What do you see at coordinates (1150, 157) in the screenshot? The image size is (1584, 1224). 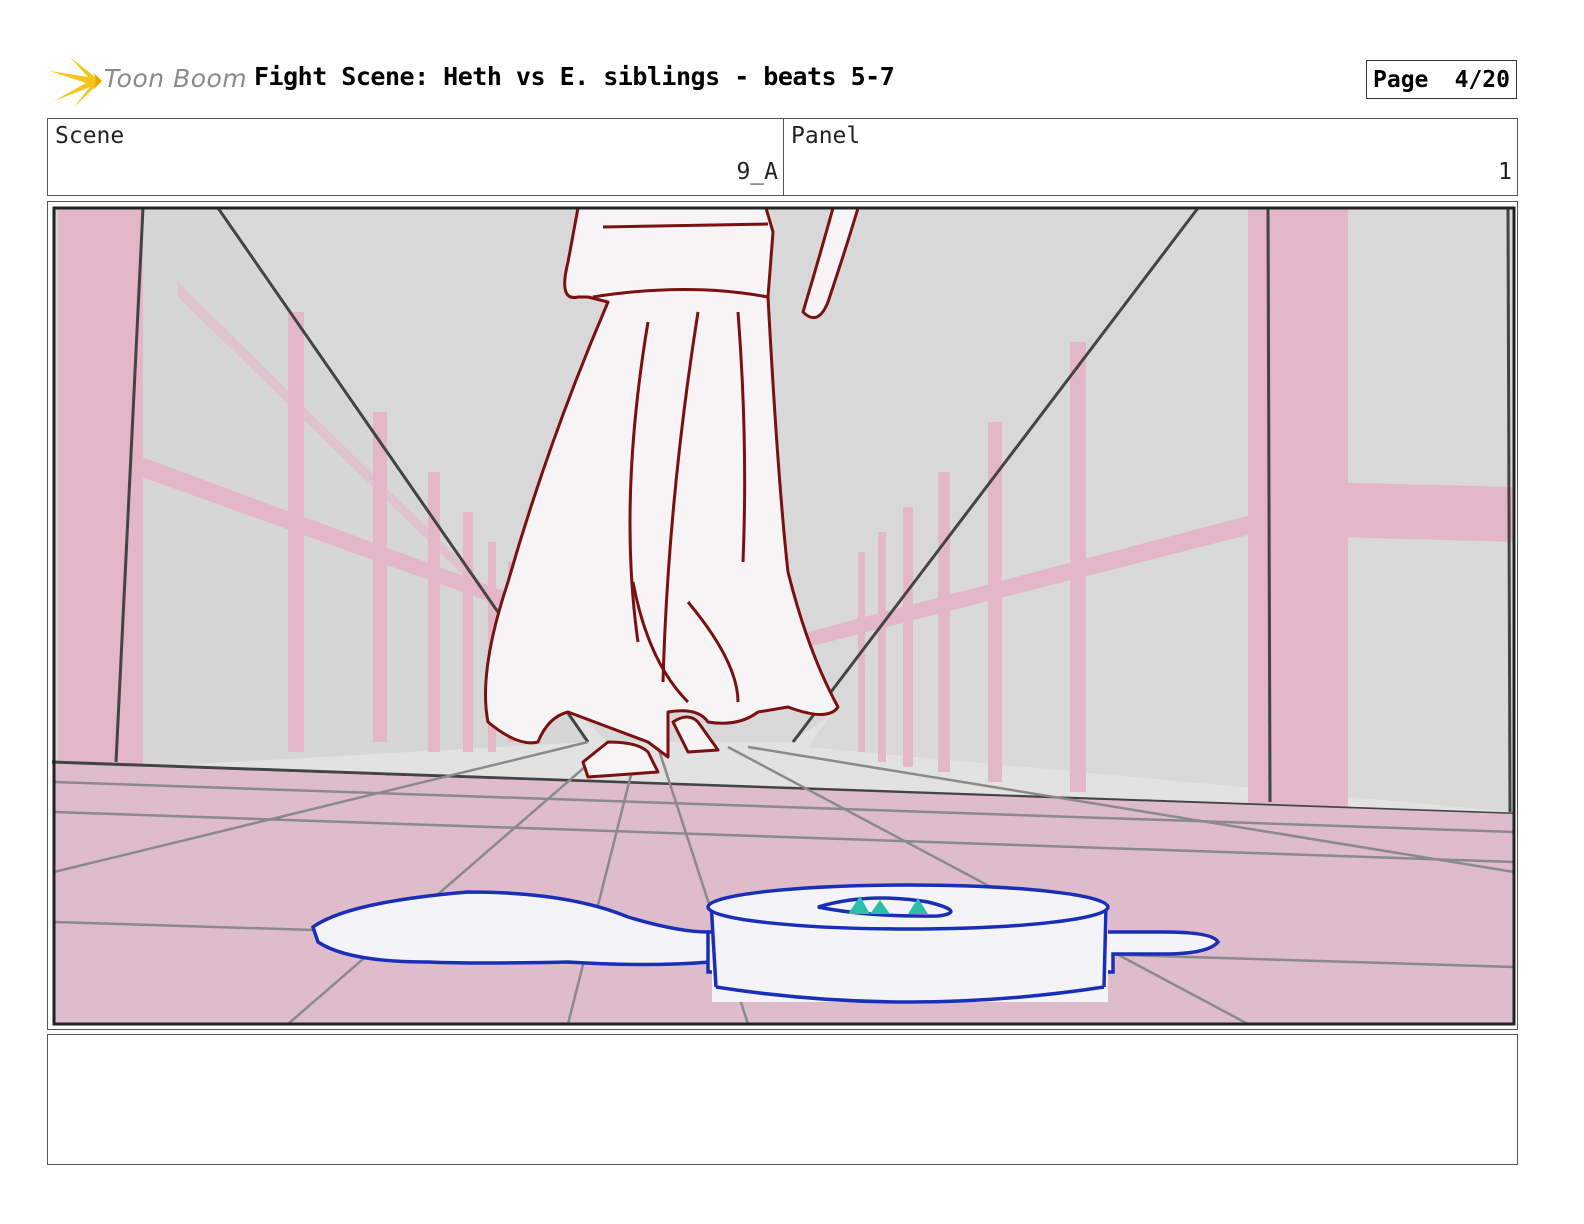 I see `panel-cell: Panel 1` at bounding box center [1150, 157].